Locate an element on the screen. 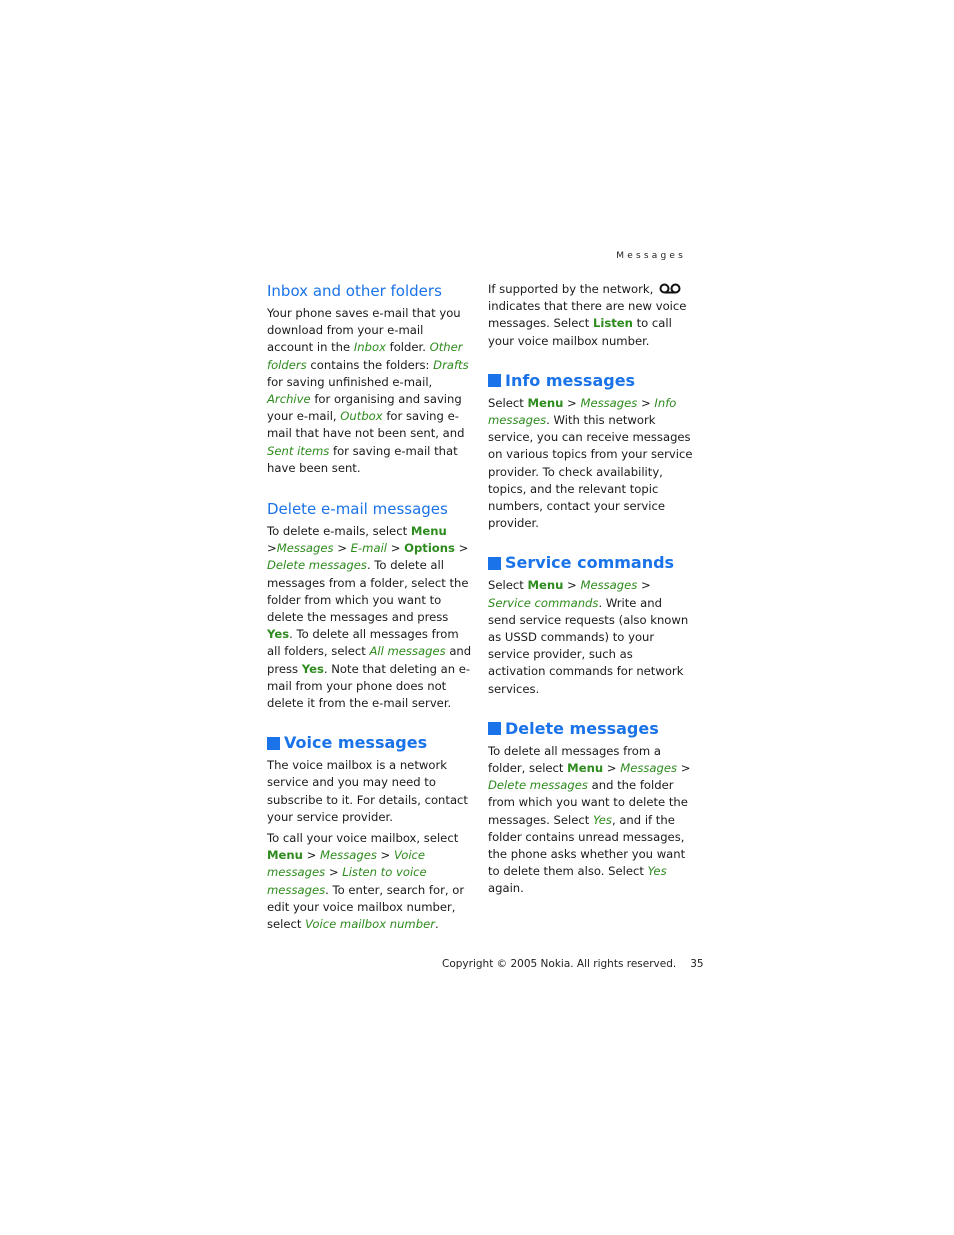 The image size is (954, 1235). running-head: Messages is located at coordinates (651, 256).